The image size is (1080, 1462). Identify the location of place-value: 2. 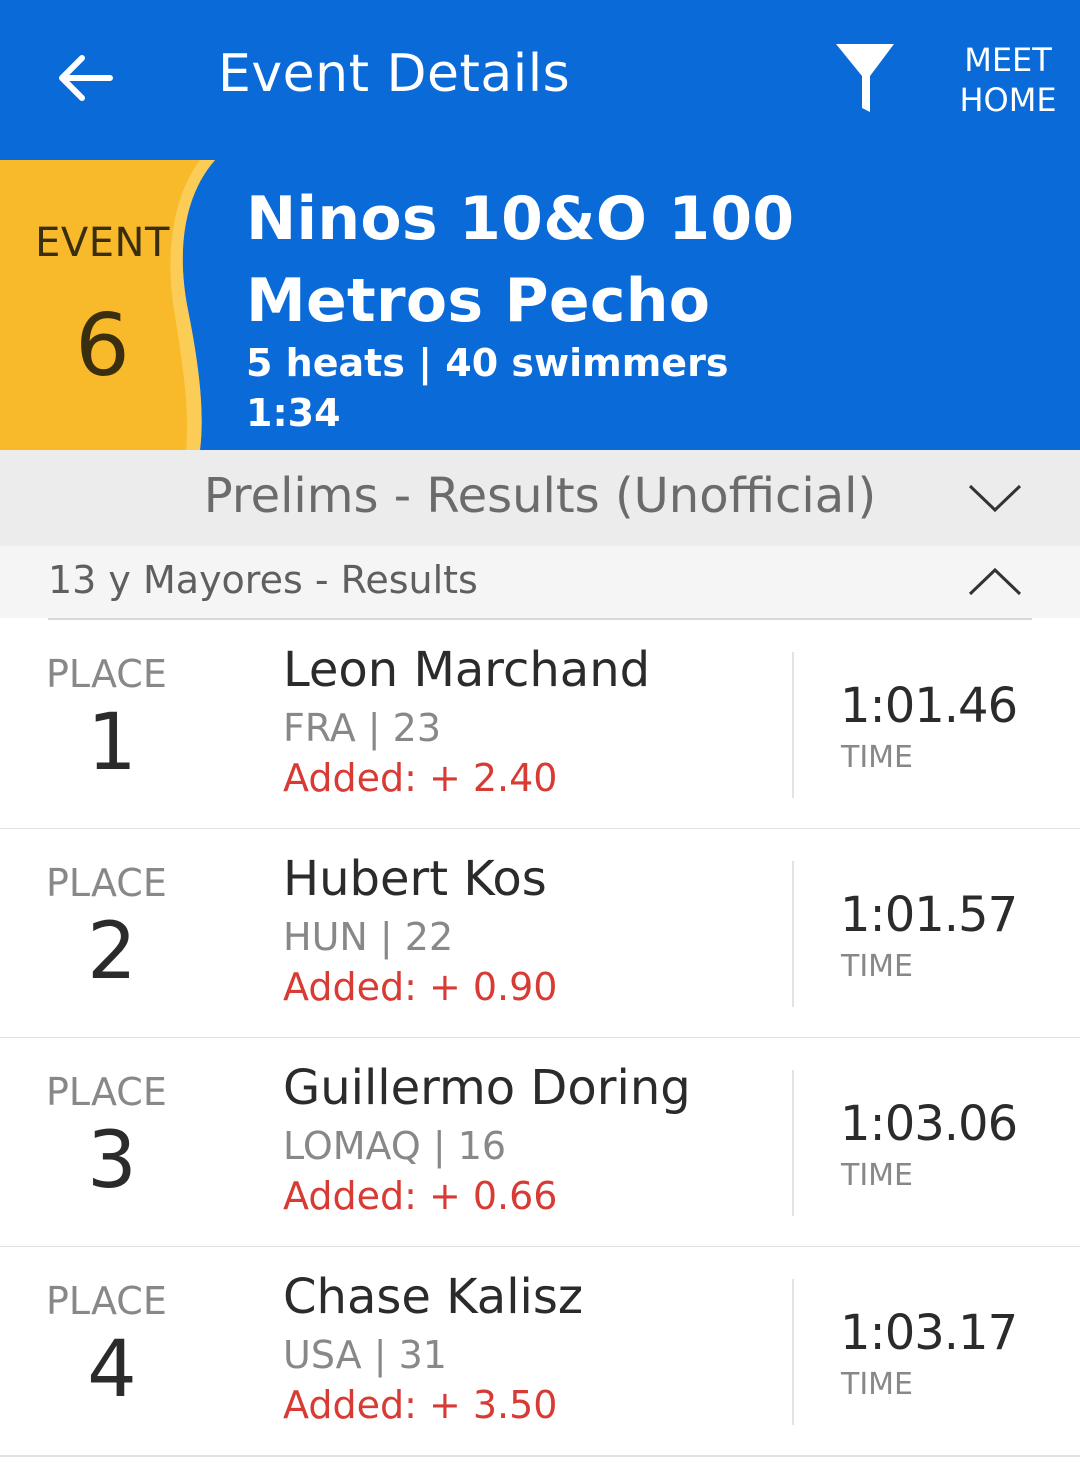
(112, 952).